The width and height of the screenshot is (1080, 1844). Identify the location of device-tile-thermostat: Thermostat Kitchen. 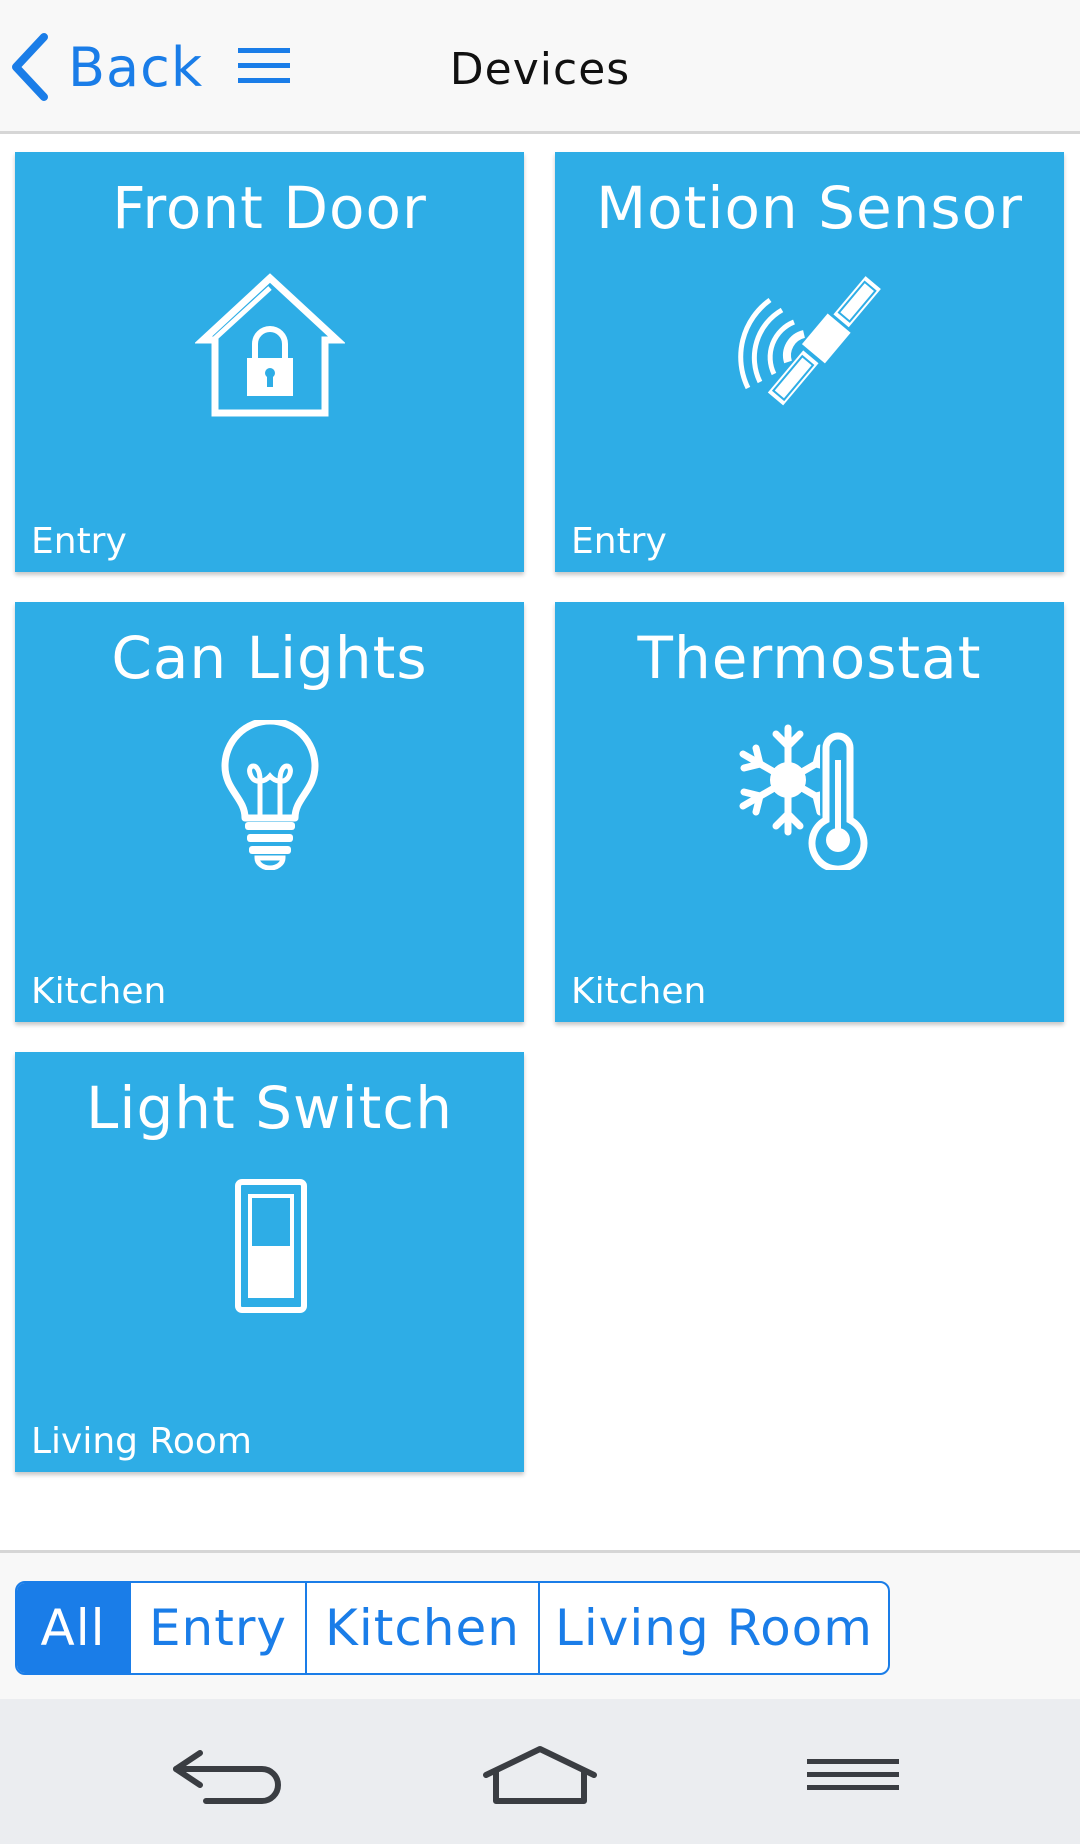
(809, 812).